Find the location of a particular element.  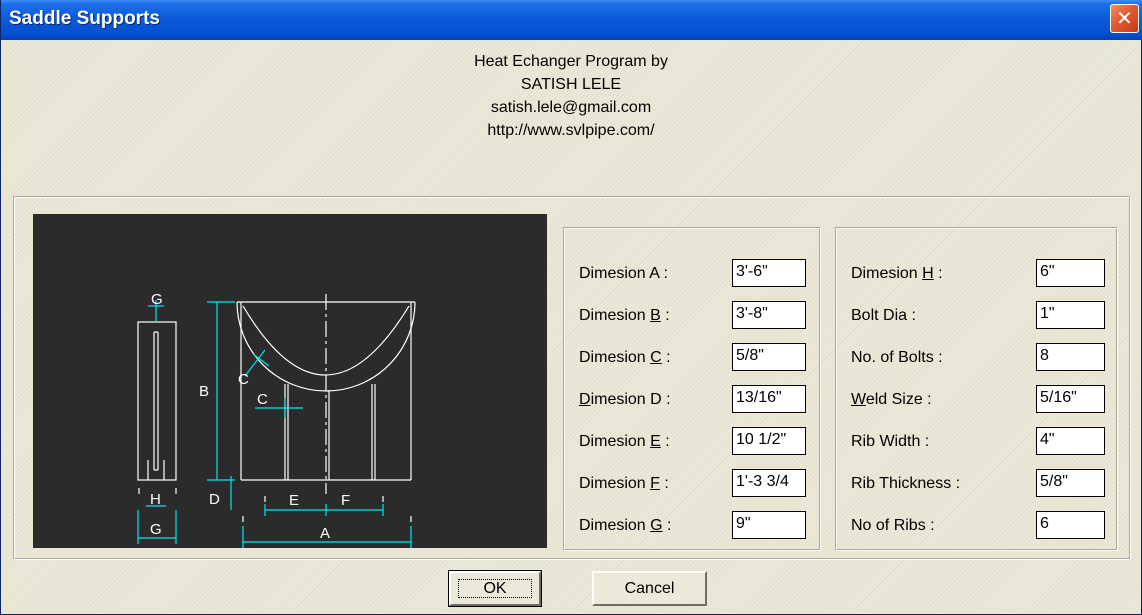

label-bolt-dia: Bolt Dia : is located at coordinates (883, 315).